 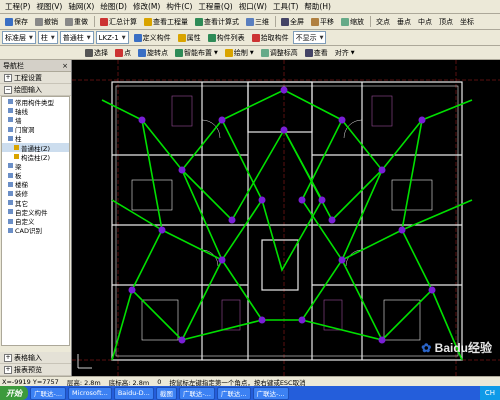 I want to click on snap-vertex-button: 顶点, so click(x=446, y=22).